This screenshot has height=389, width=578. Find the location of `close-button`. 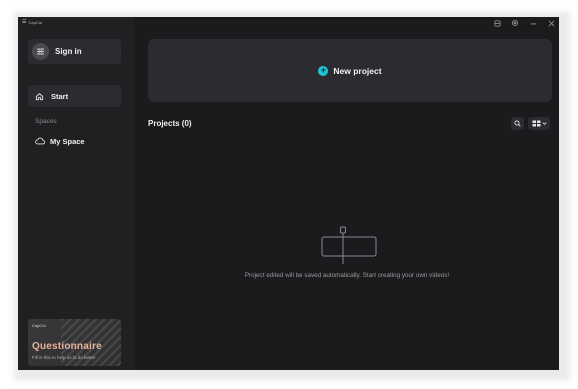

close-button is located at coordinates (551, 23).